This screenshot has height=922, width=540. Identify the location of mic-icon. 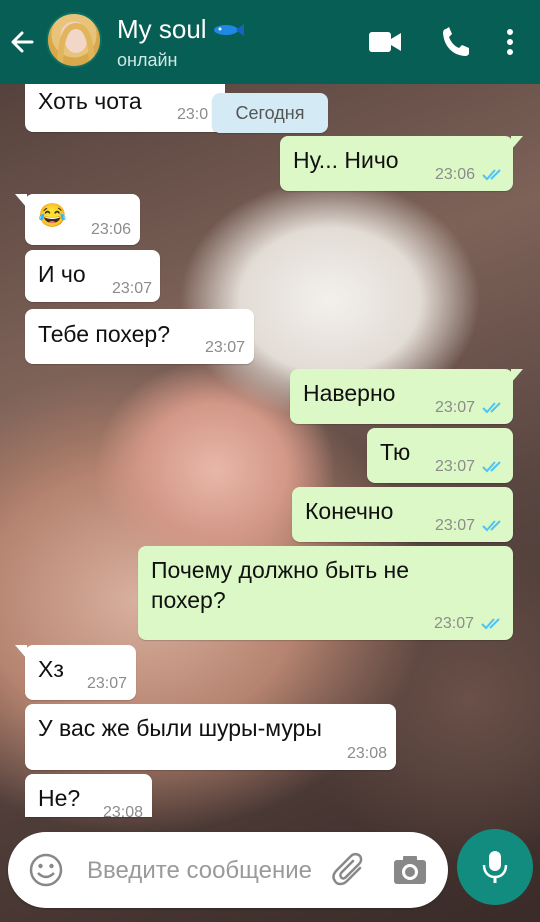
(495, 867).